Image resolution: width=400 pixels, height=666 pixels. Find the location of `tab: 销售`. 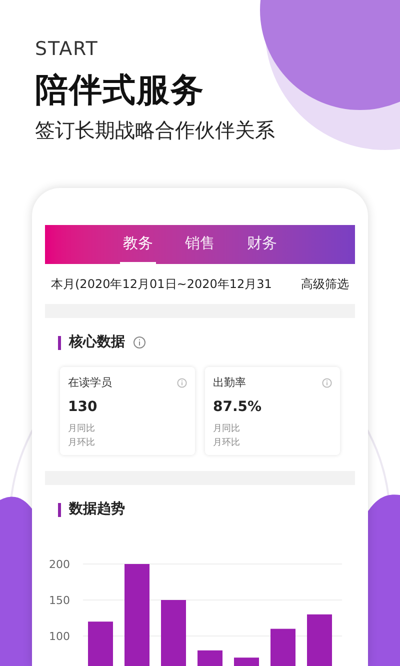

tab: 销售 is located at coordinates (200, 244).